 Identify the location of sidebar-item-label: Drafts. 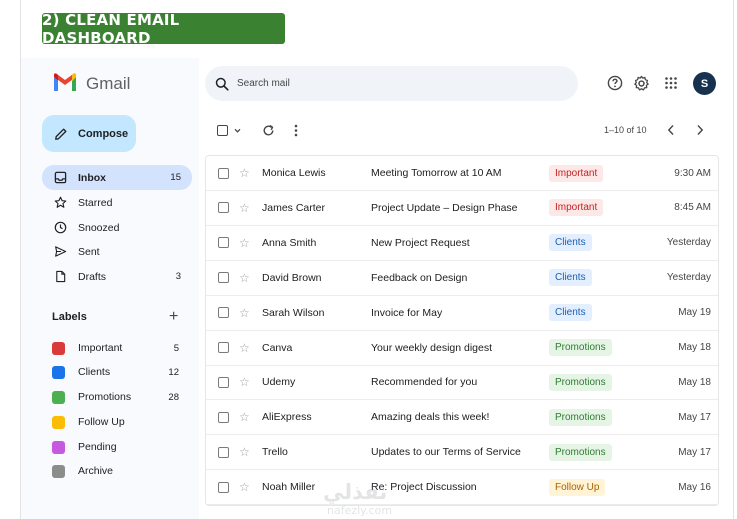
(92, 276).